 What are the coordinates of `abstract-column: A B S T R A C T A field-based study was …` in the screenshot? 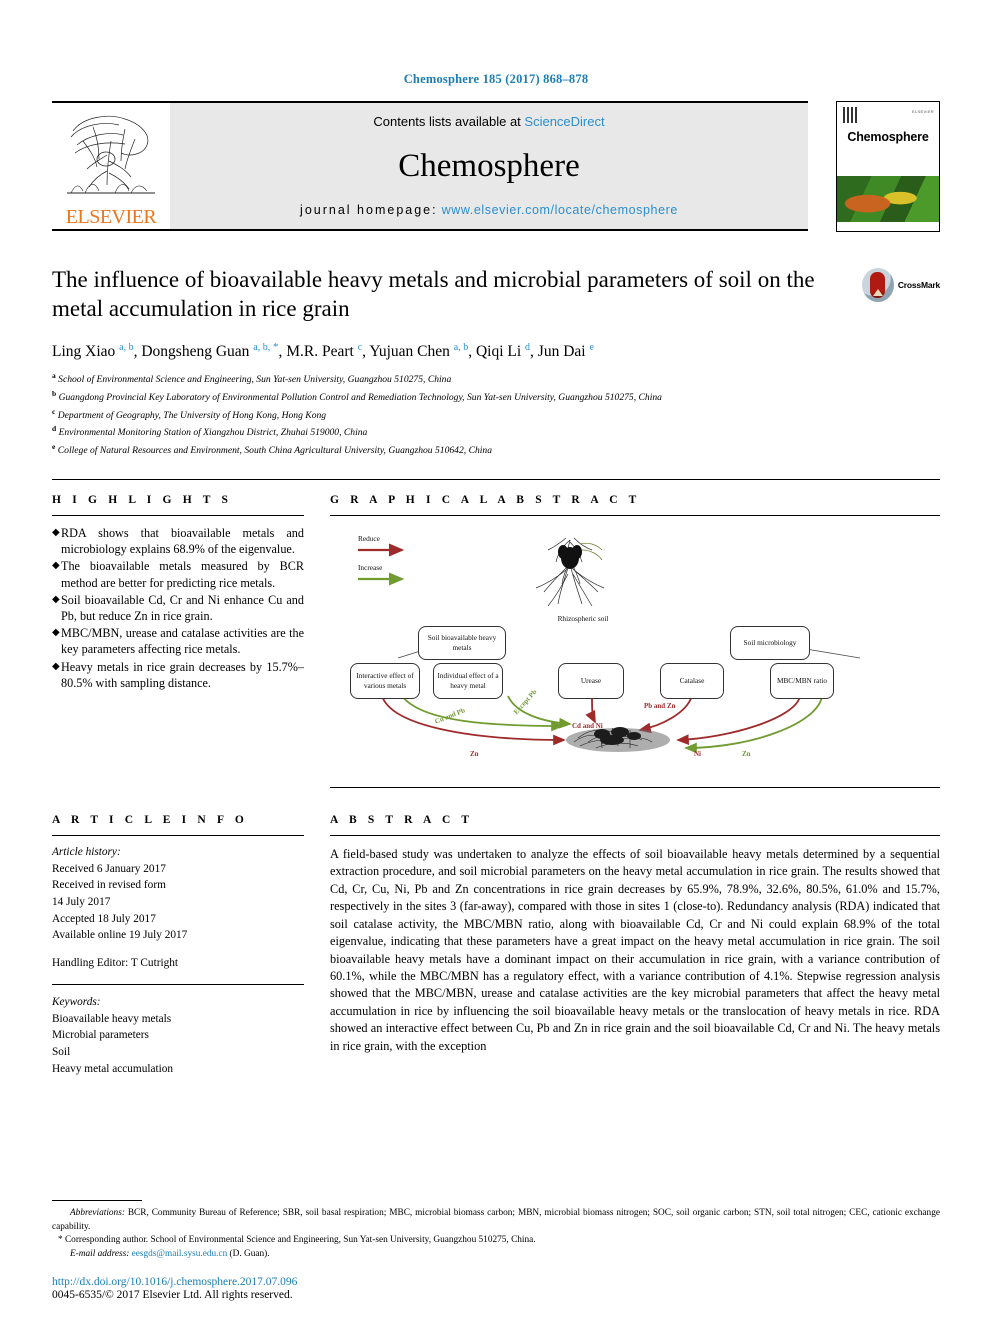 It's located at (635, 933).